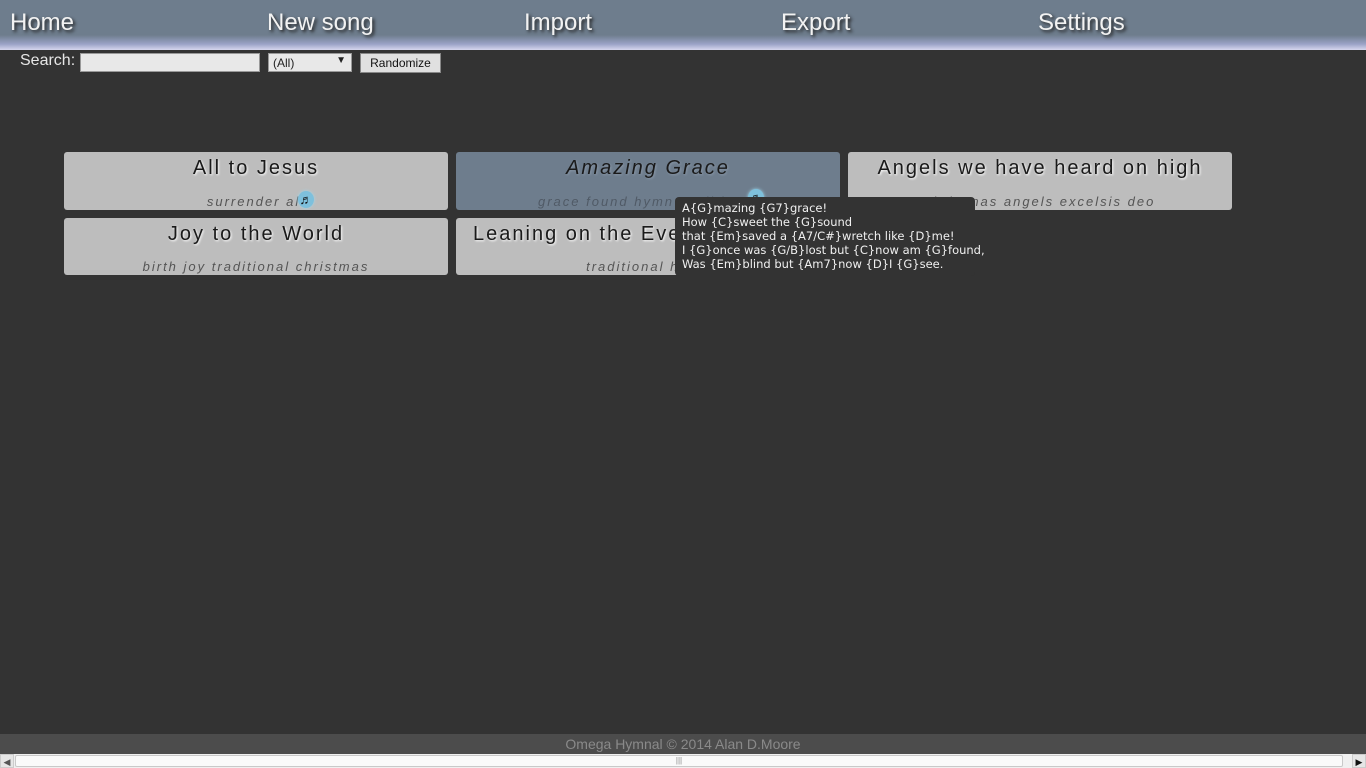 The image size is (1366, 768). What do you see at coordinates (683, 25) in the screenshot?
I see `top-navbar: Home New song Import Export Settings` at bounding box center [683, 25].